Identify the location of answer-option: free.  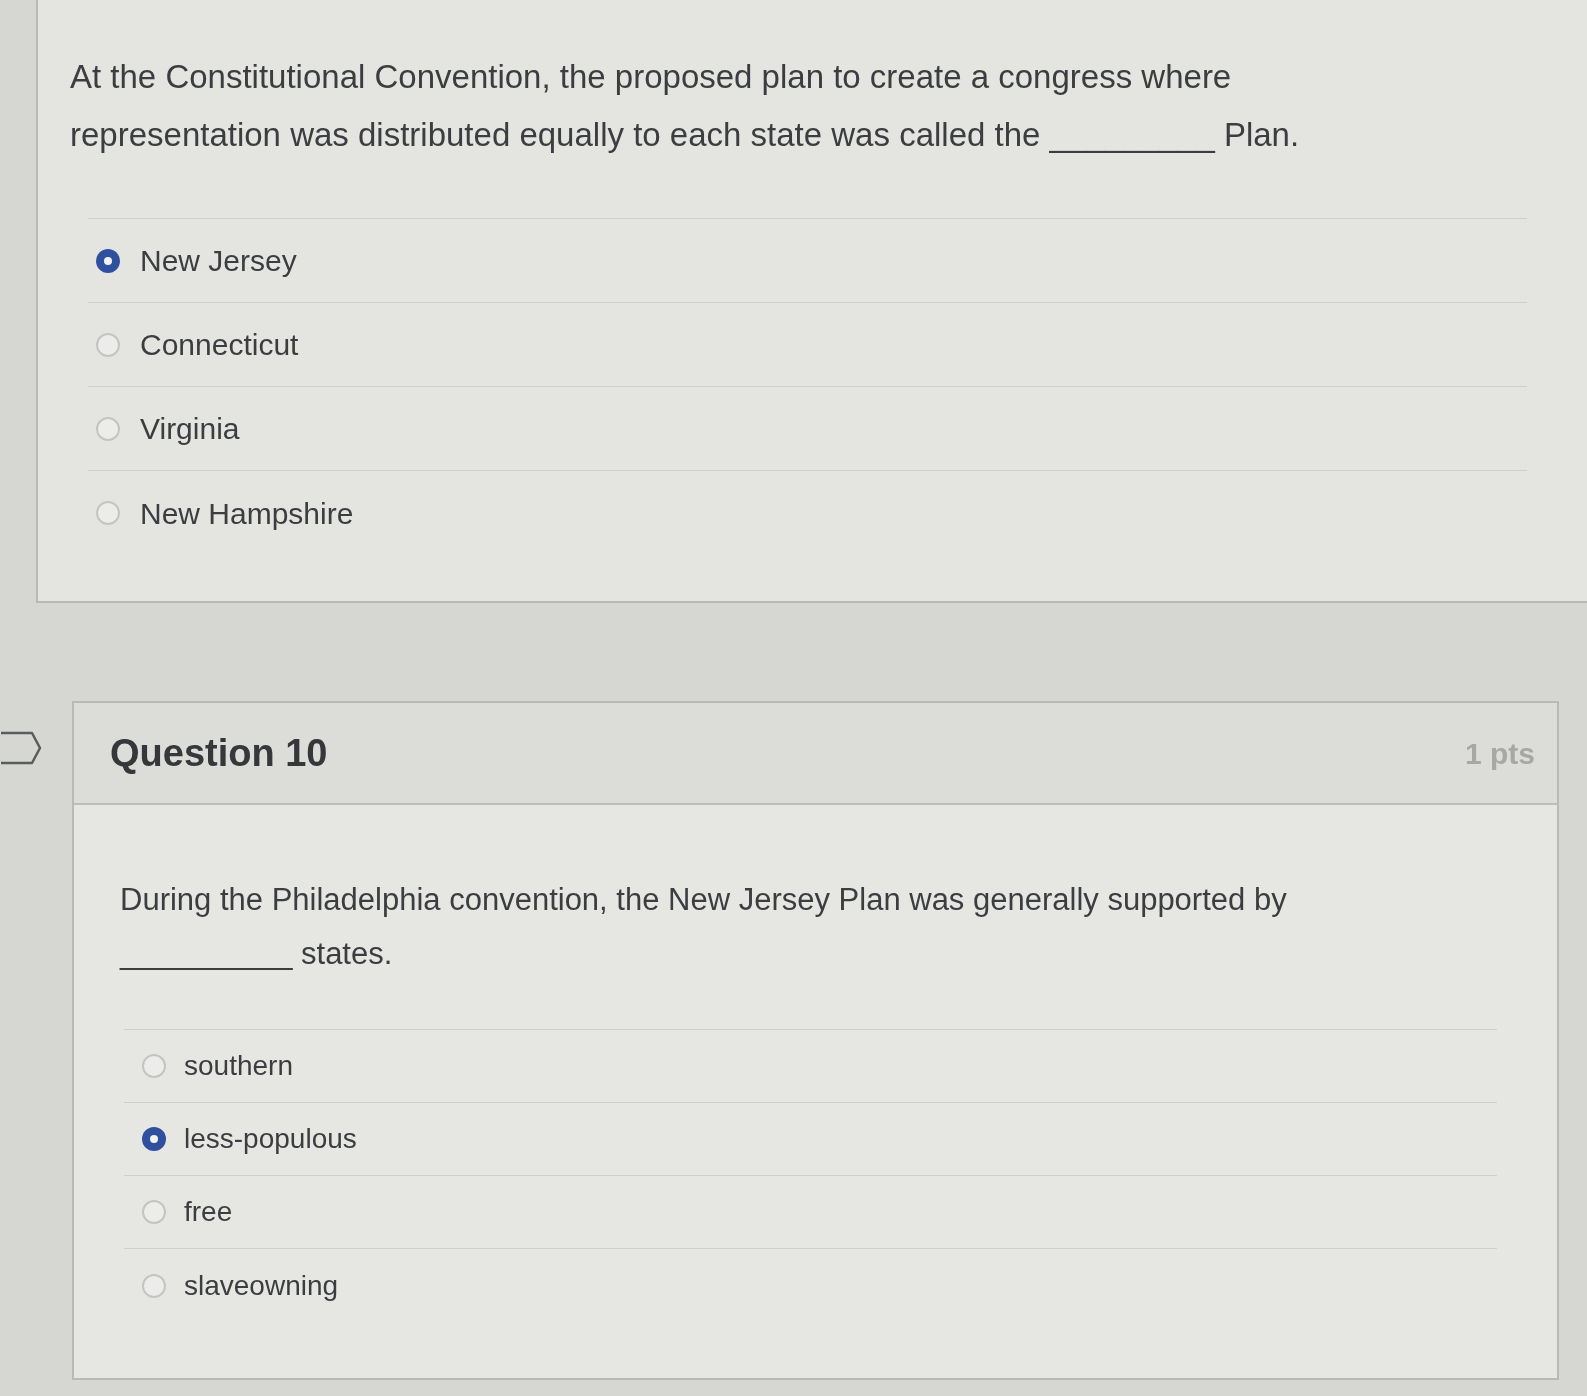
(208, 1212).